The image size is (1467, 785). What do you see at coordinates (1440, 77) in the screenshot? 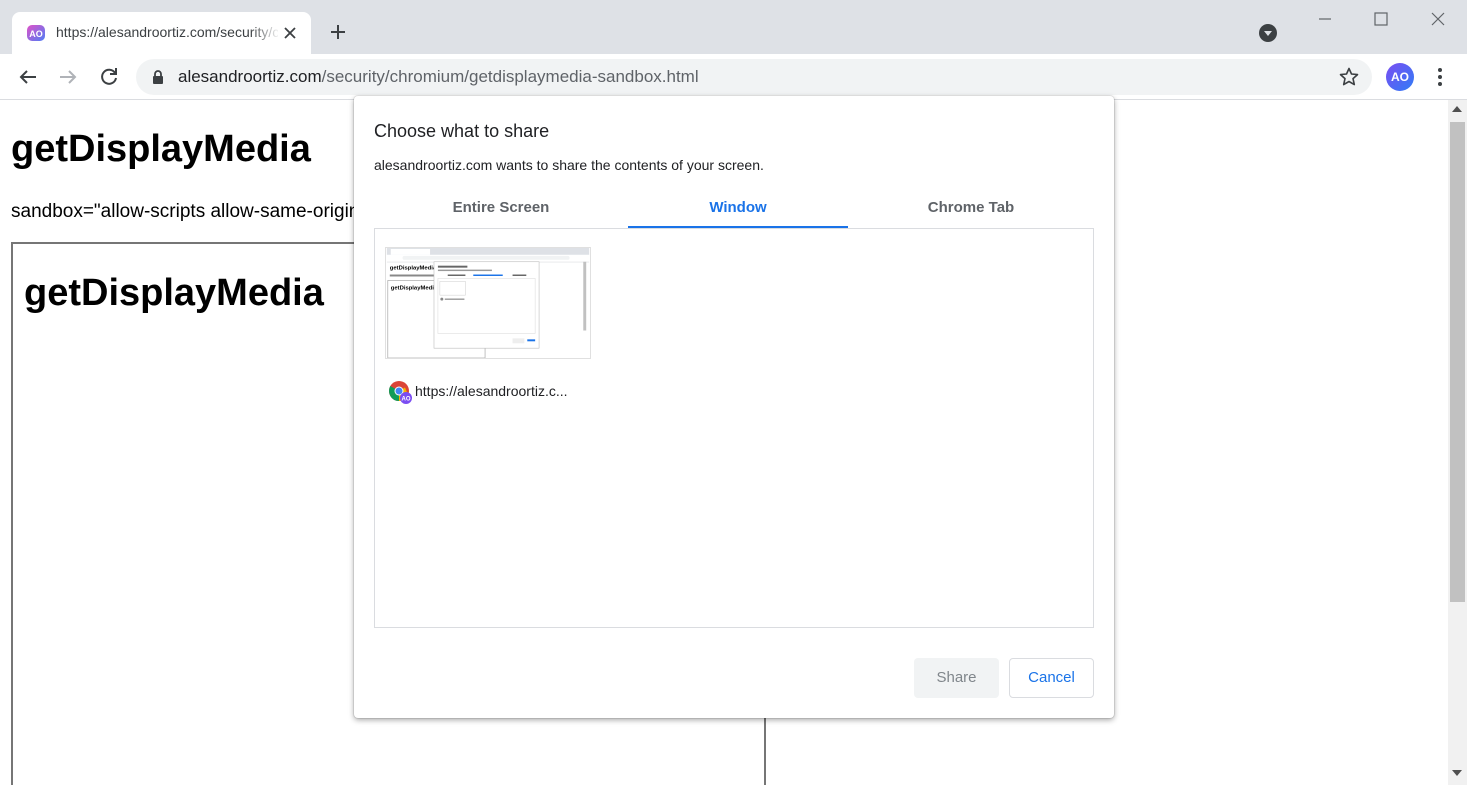
I see `more-menu-icon` at bounding box center [1440, 77].